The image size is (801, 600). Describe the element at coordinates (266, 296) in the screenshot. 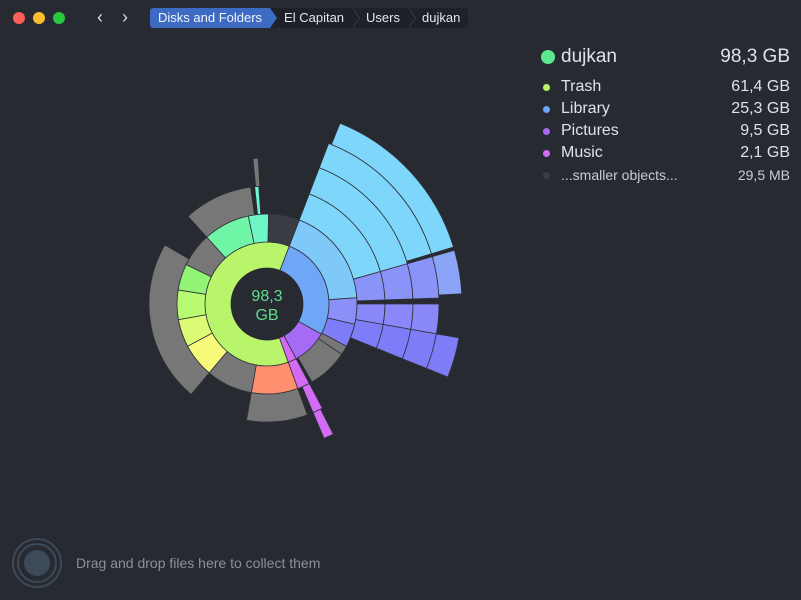

I see `center-size-value: 98,3` at that location.